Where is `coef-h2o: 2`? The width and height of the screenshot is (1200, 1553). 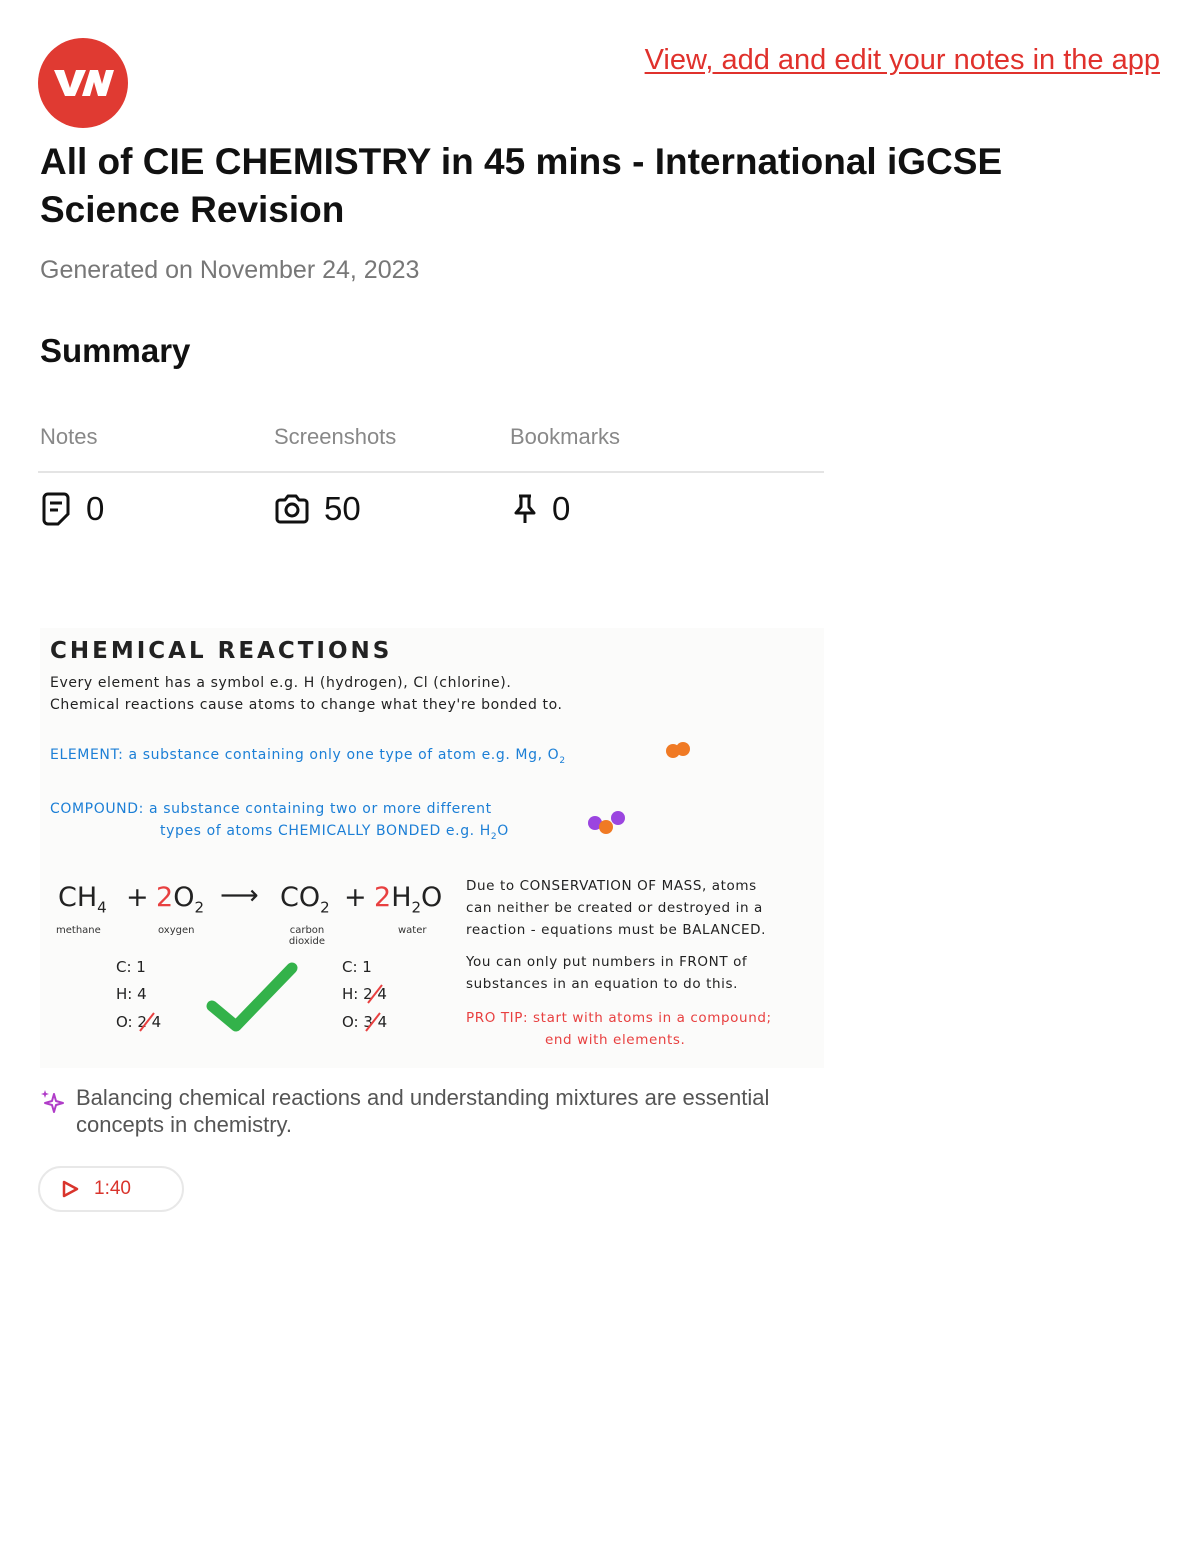
coef-h2o: 2 is located at coordinates (383, 897).